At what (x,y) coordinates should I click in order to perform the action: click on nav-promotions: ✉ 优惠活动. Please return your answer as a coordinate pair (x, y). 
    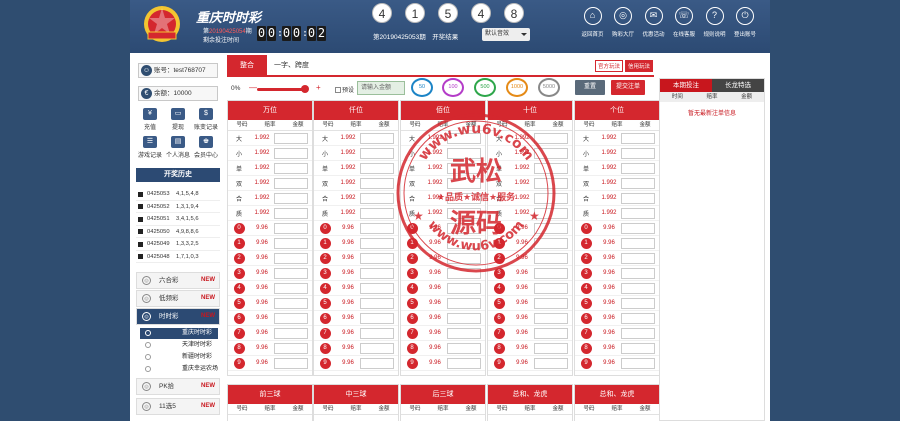
    Looking at the image, I should click on (653, 22).